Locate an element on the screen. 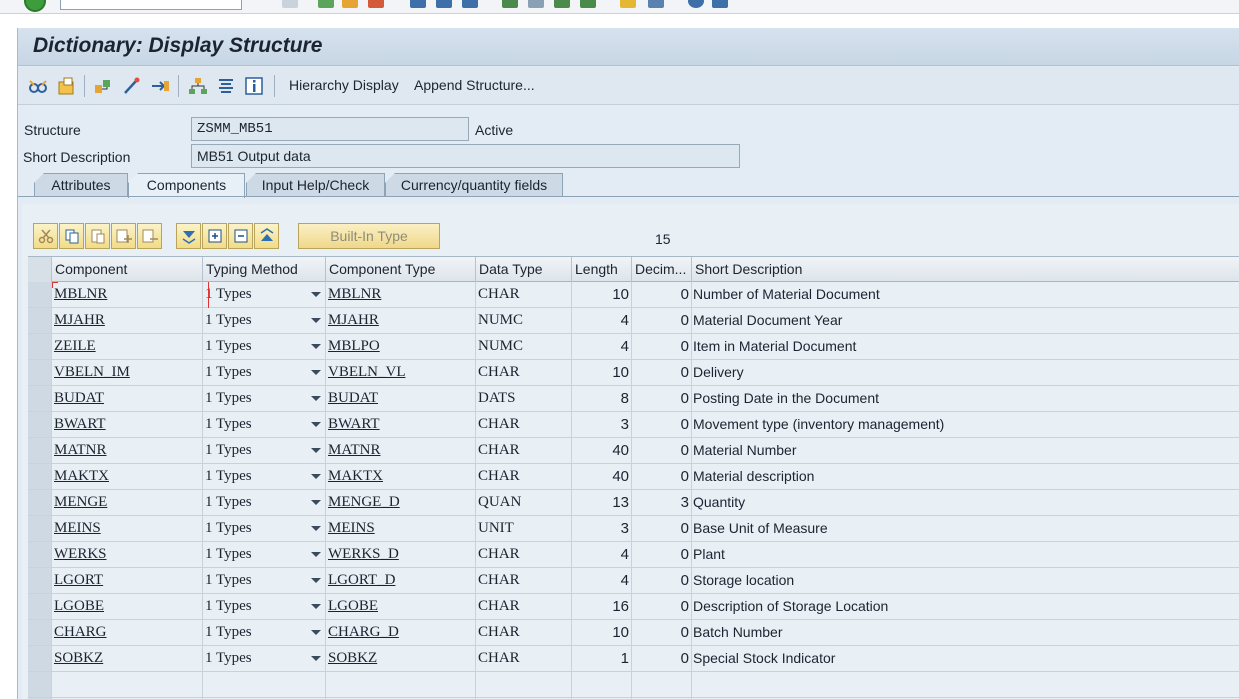 This screenshot has width=1239, height=699. paste-button is located at coordinates (97, 236).